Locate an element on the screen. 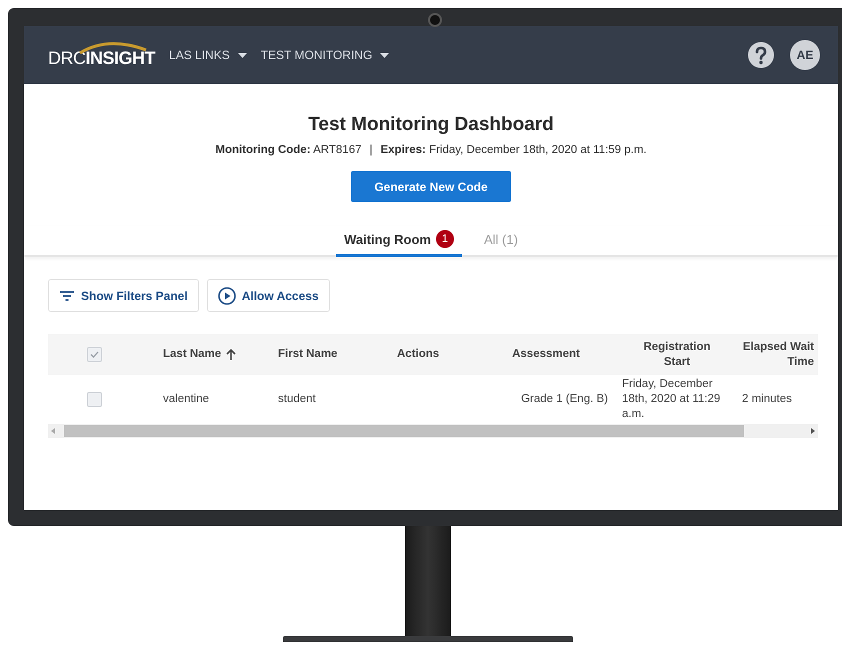 The height and width of the screenshot is (645, 842). generate-code-button: Generate New Code is located at coordinates (431, 186).